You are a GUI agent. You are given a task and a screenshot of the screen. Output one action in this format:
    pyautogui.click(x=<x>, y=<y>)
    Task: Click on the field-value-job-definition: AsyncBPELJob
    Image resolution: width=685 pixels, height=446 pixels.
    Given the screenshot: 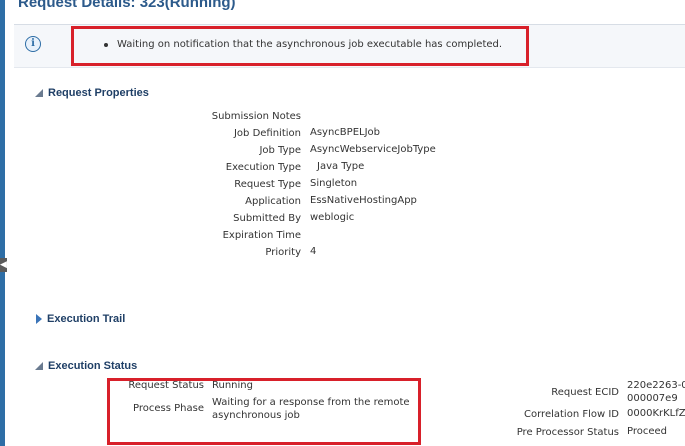 What is the action you would take?
    pyautogui.click(x=345, y=132)
    